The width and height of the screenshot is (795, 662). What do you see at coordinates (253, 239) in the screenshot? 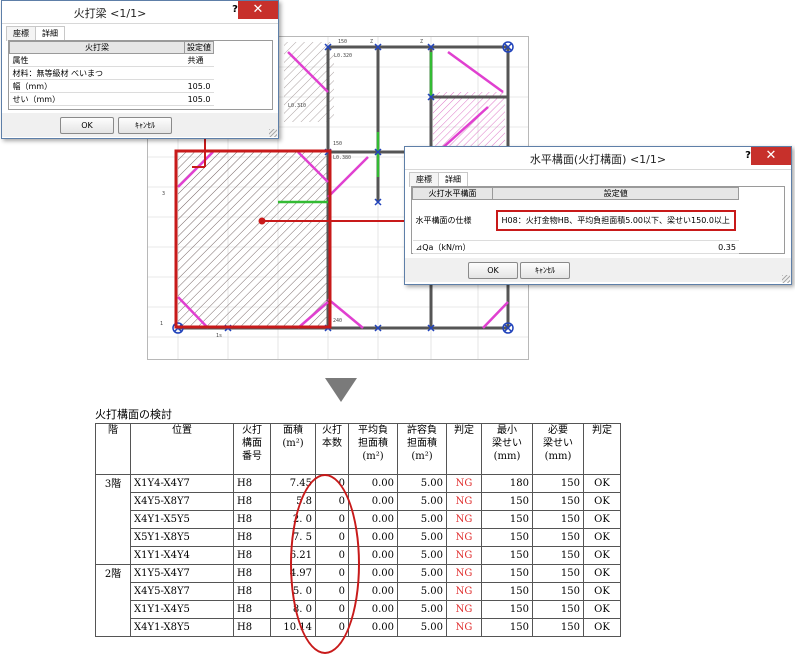
I see `selected-plane-outline` at bounding box center [253, 239].